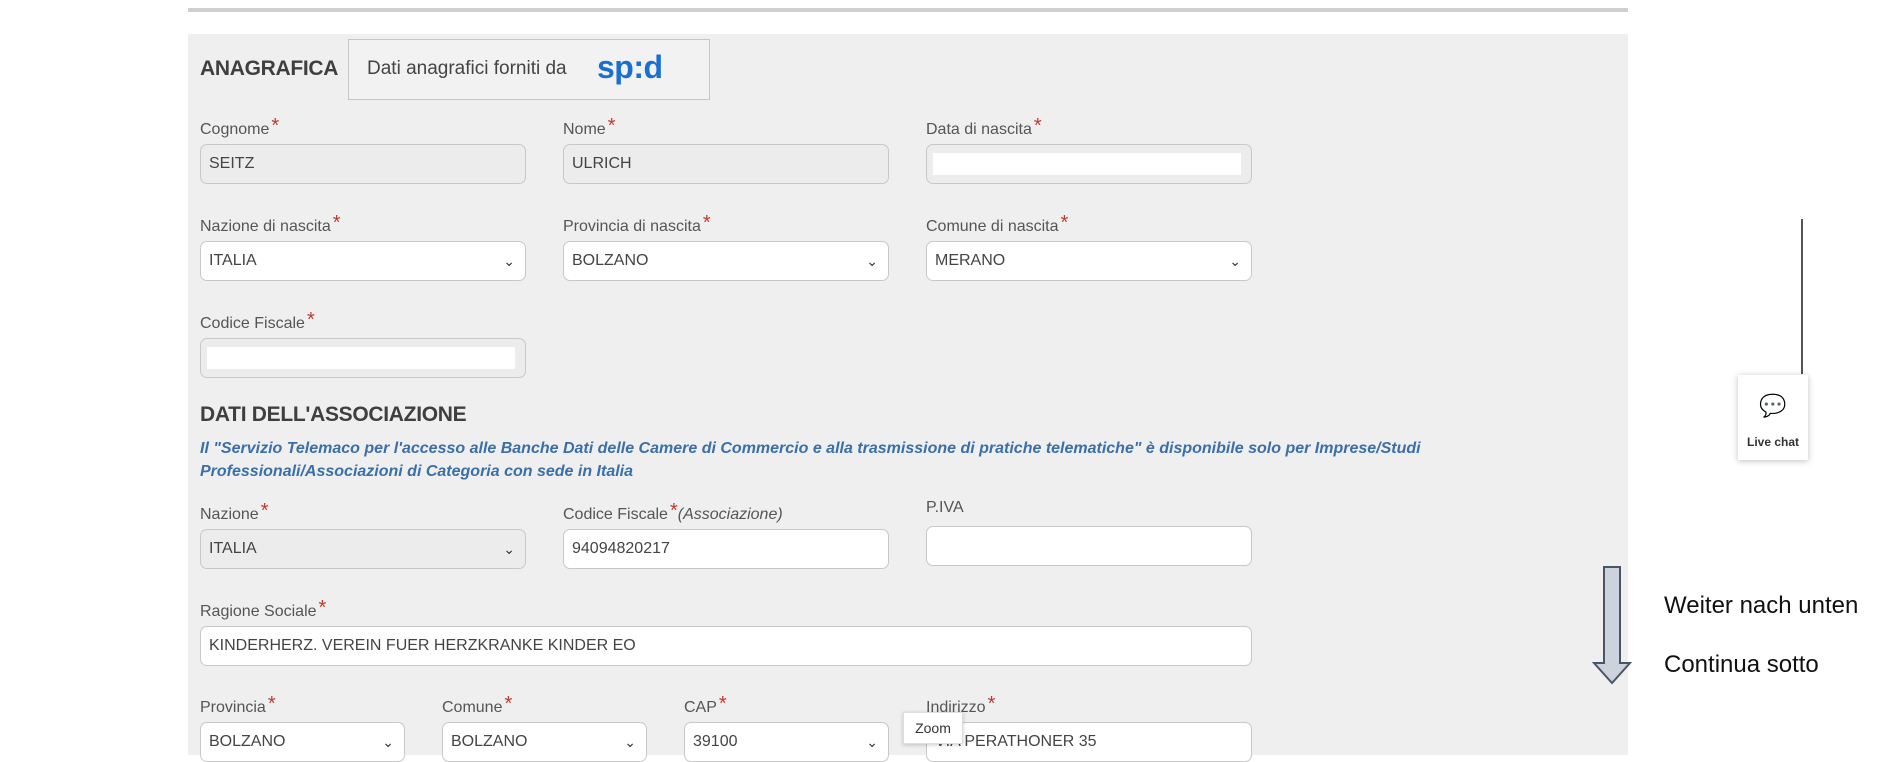 Image resolution: width=1887 pixels, height=762 pixels. Describe the element at coordinates (363, 549) in the screenshot. I see `nazione-select: ITALIA ⌄` at that location.